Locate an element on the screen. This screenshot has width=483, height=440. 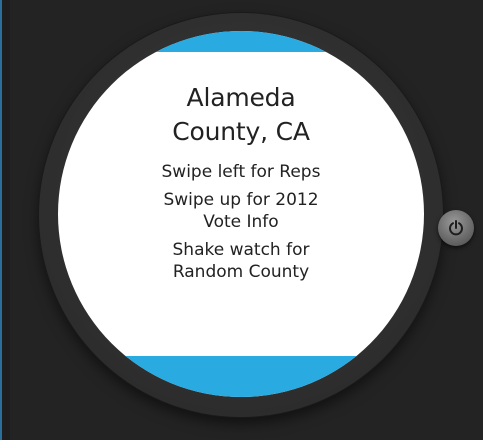
county-title: Alameda County, CA is located at coordinates (241, 115).